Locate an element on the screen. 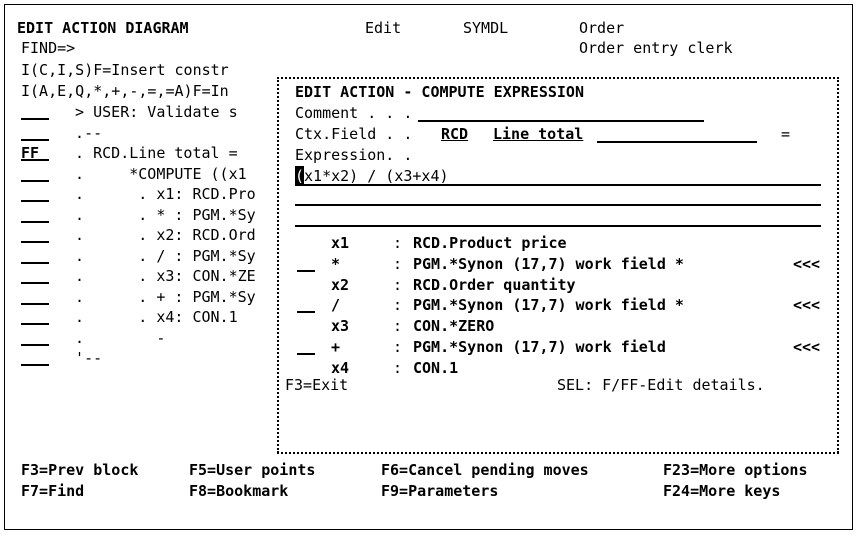 The height and width of the screenshot is (536, 859). selection-hint: SEL: F/FF-Edit details. is located at coordinates (661, 385).